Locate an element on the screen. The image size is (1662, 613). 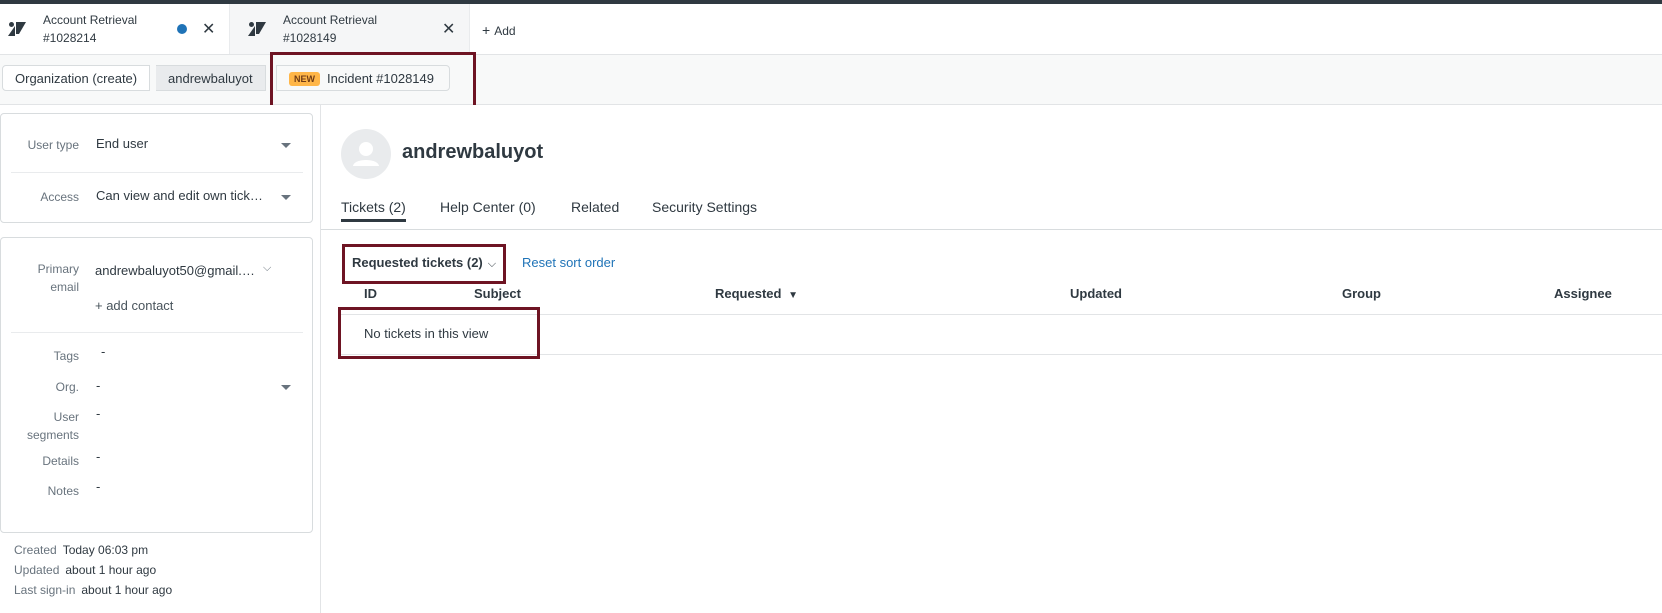
unread-dot-icon is located at coordinates (182, 29).